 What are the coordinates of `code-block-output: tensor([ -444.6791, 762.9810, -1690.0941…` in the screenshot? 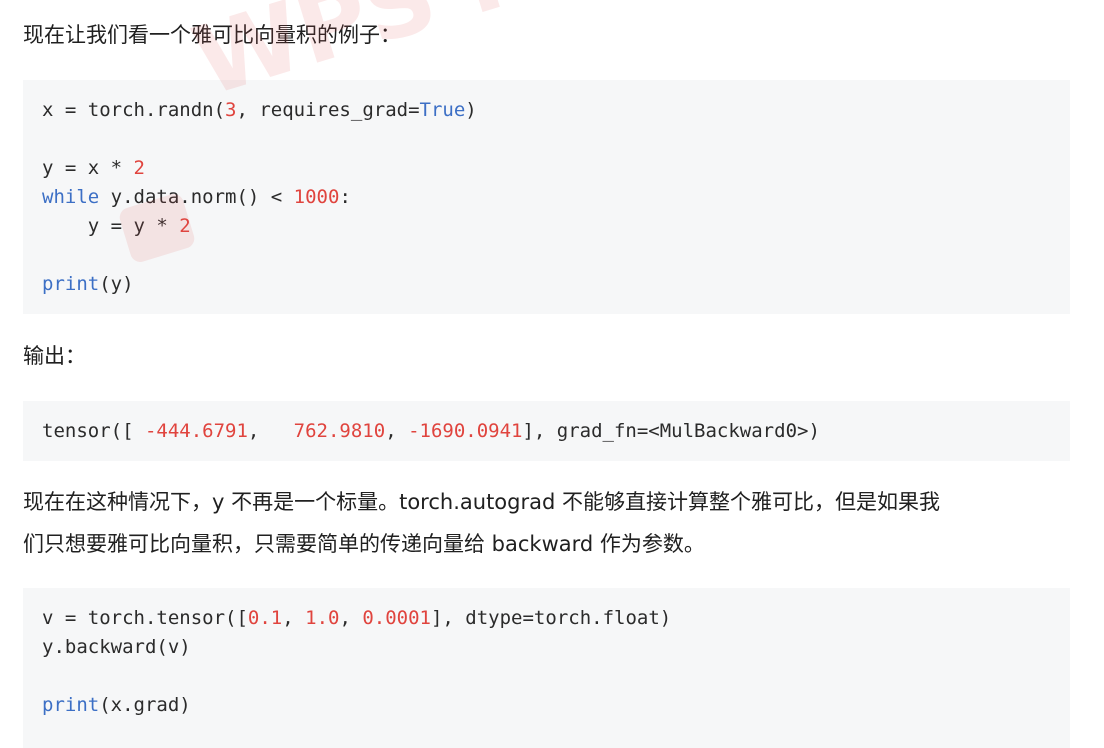 It's located at (546, 431).